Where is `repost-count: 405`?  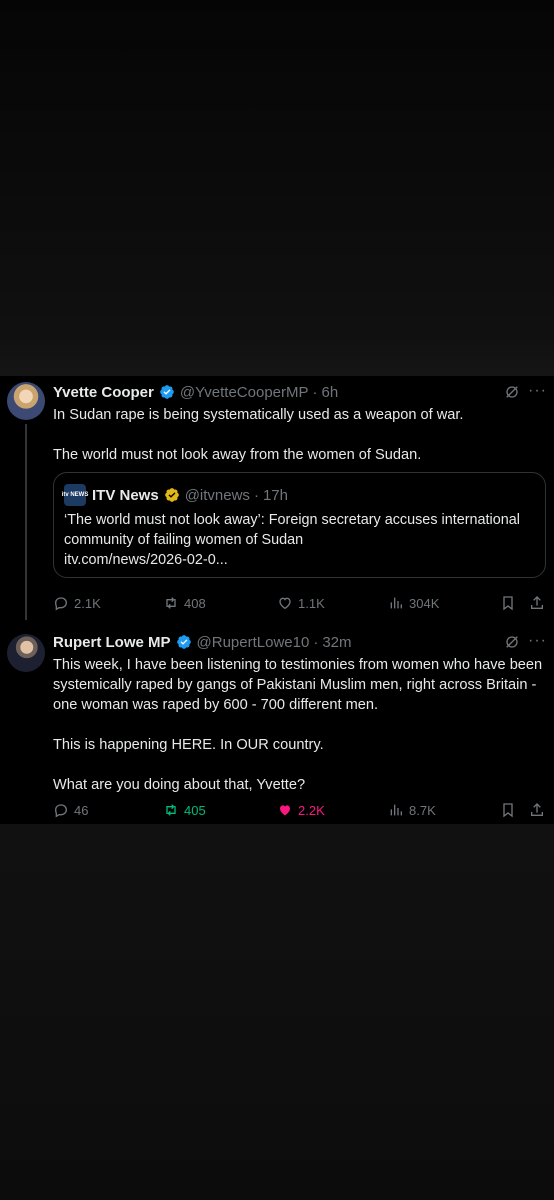
repost-count: 405 is located at coordinates (195, 810).